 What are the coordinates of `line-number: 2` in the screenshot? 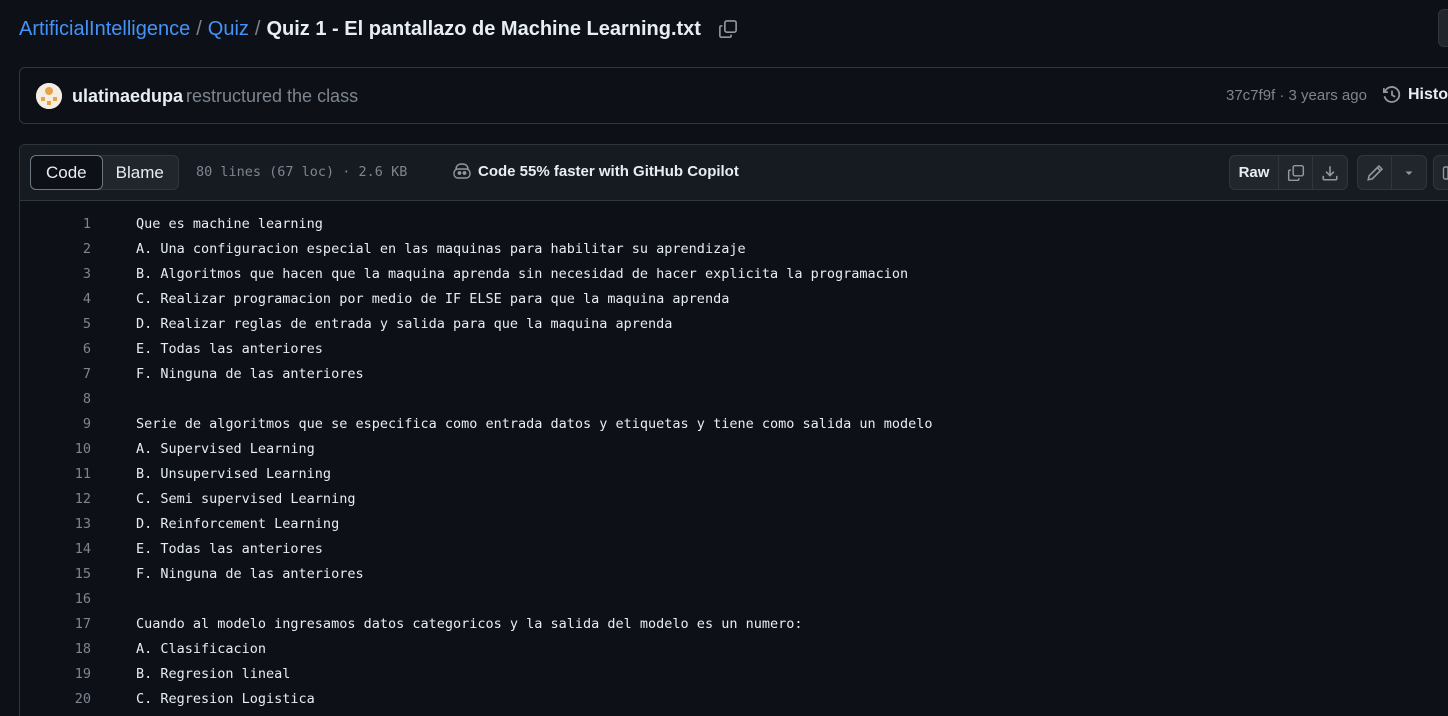 It's located at (55, 249).